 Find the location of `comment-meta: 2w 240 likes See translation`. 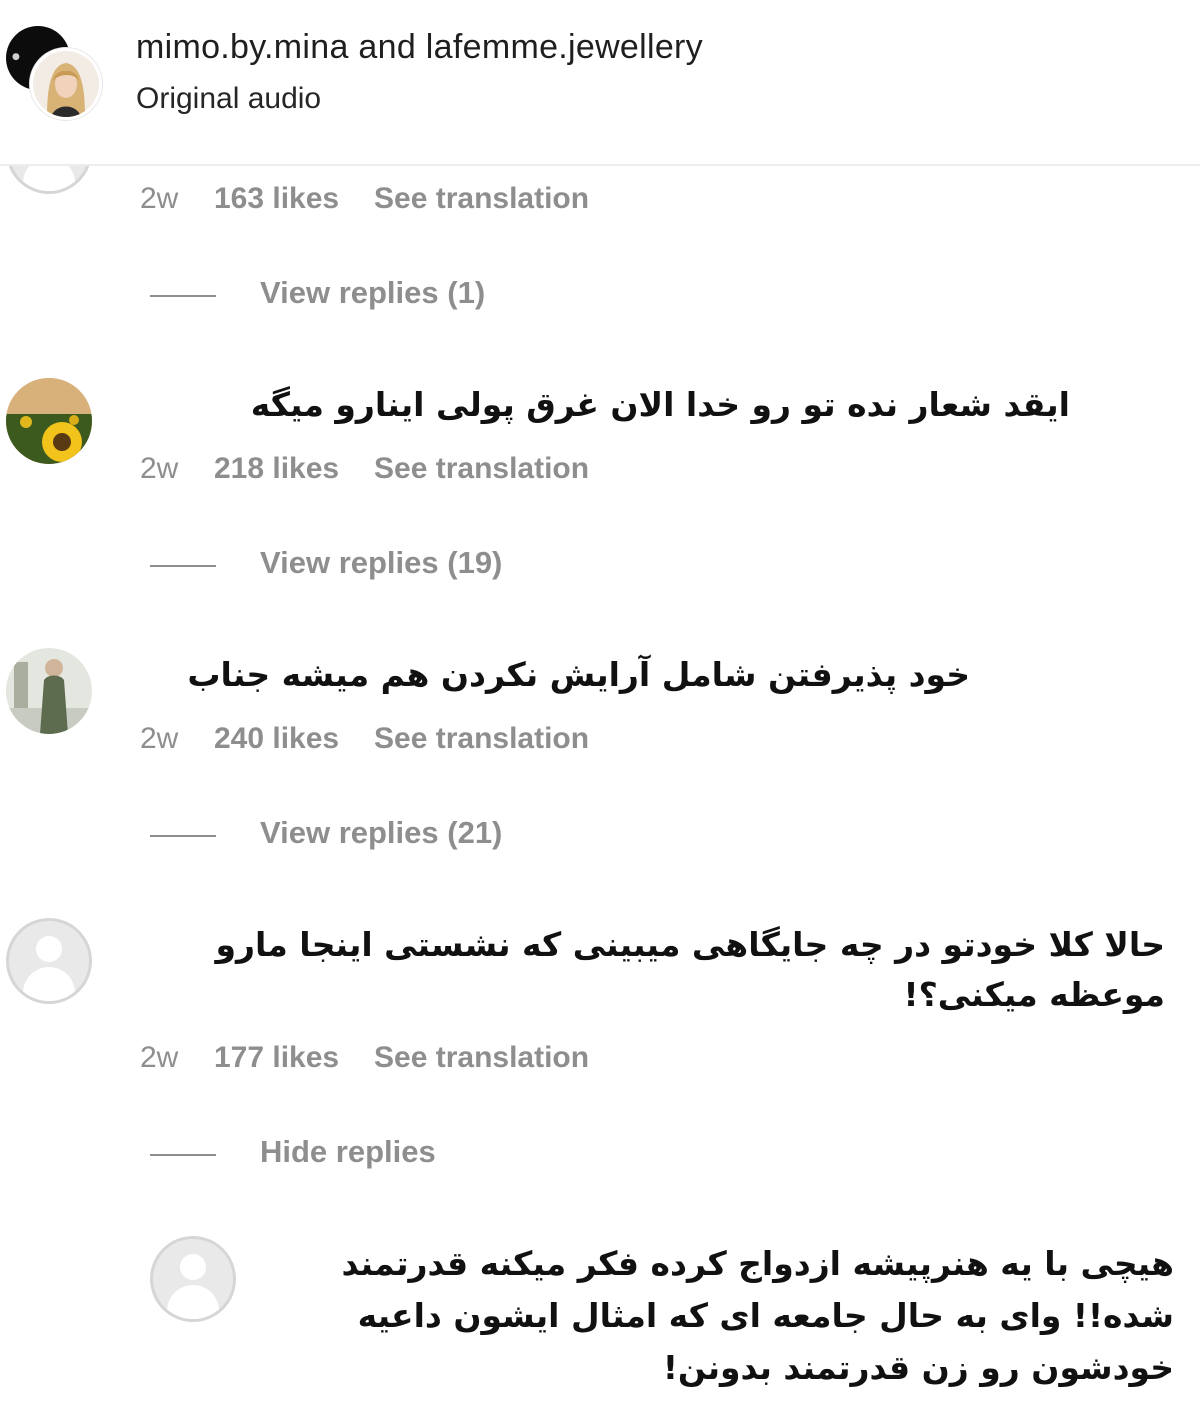

comment-meta: 2w 240 likes See translation is located at coordinates (364, 739).